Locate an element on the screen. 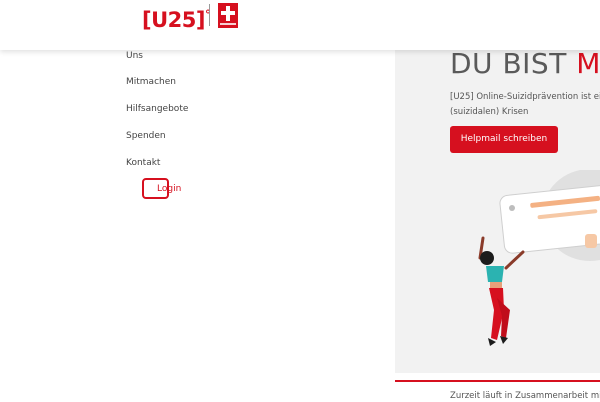 Image resolution: width=600 pixels, height=402 pixels. logo-divider is located at coordinates (209, 15).